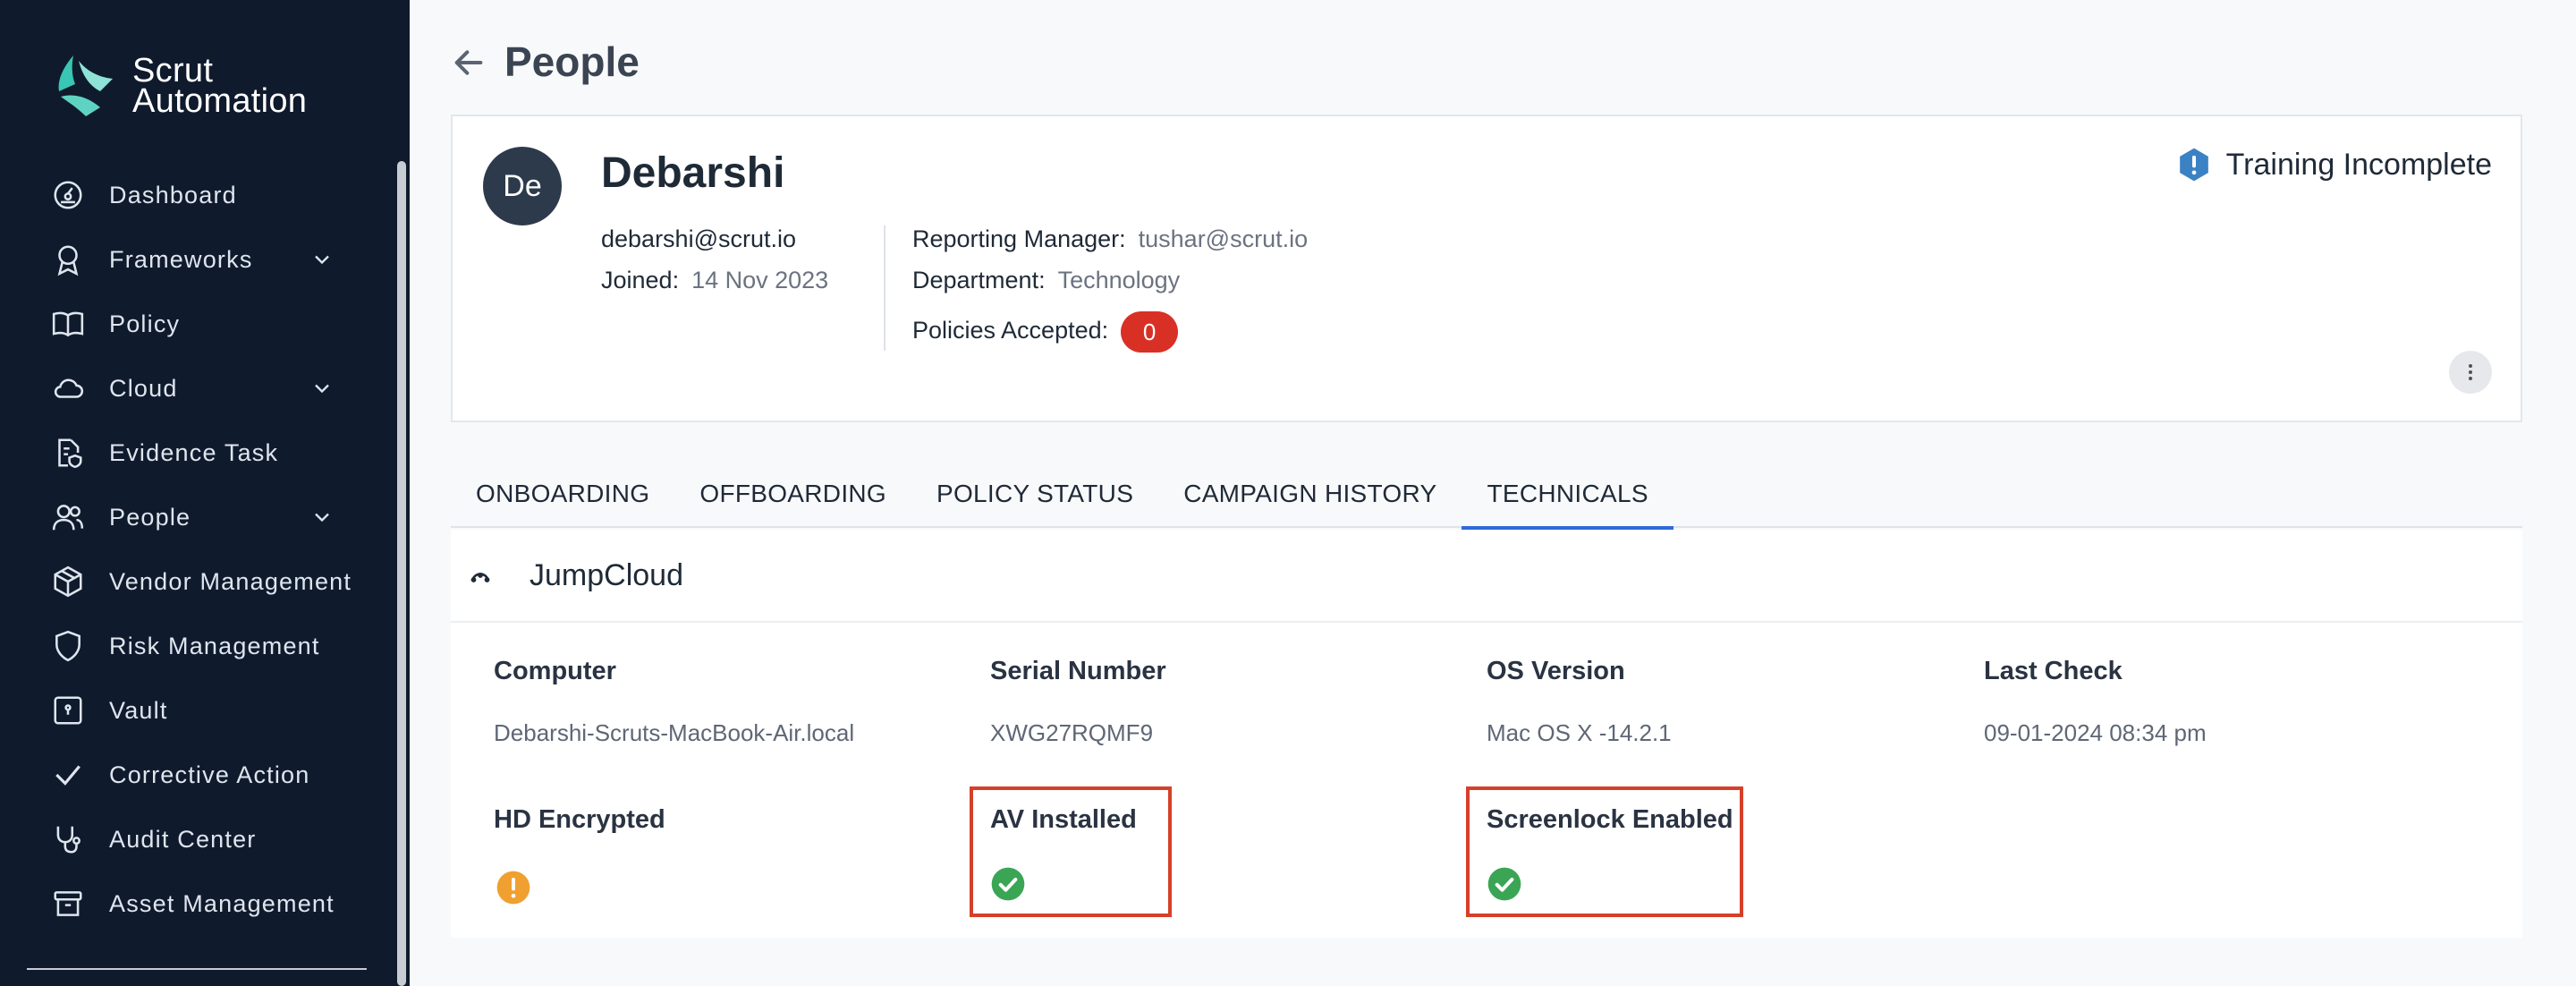  Describe the element at coordinates (1223, 238) in the screenshot. I see `reporting-manager-value: tushar@scrut.io` at that location.